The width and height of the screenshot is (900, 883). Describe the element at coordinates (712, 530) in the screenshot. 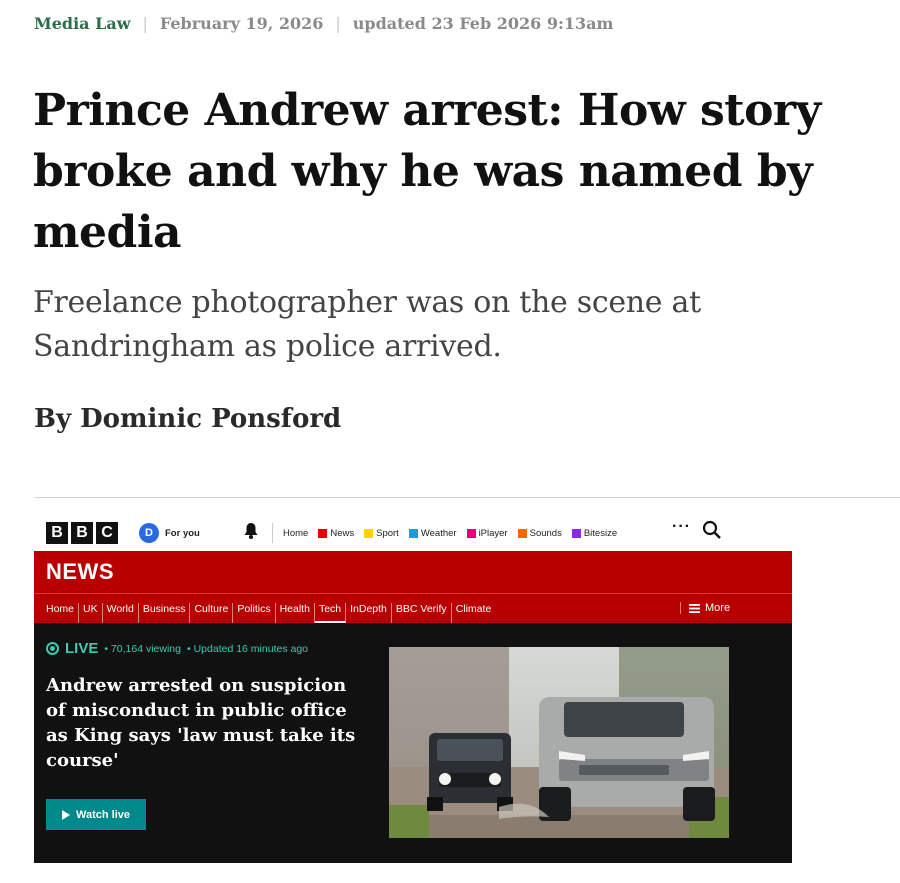

I see `search-icon` at that location.